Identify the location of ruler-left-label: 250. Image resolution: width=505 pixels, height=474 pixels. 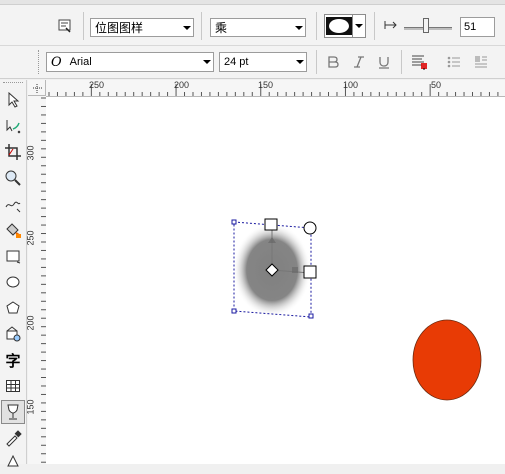
(30, 238).